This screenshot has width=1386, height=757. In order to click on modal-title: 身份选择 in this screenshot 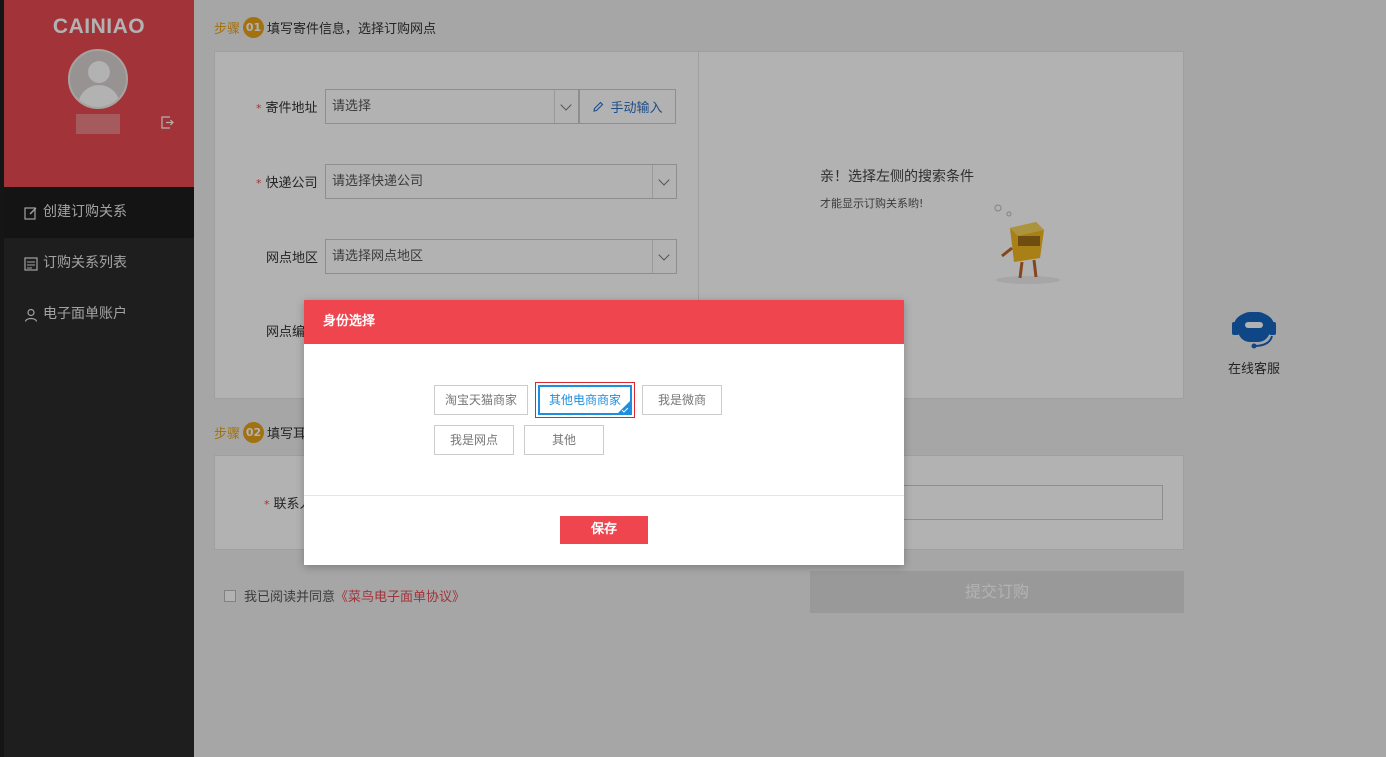, I will do `click(604, 322)`.